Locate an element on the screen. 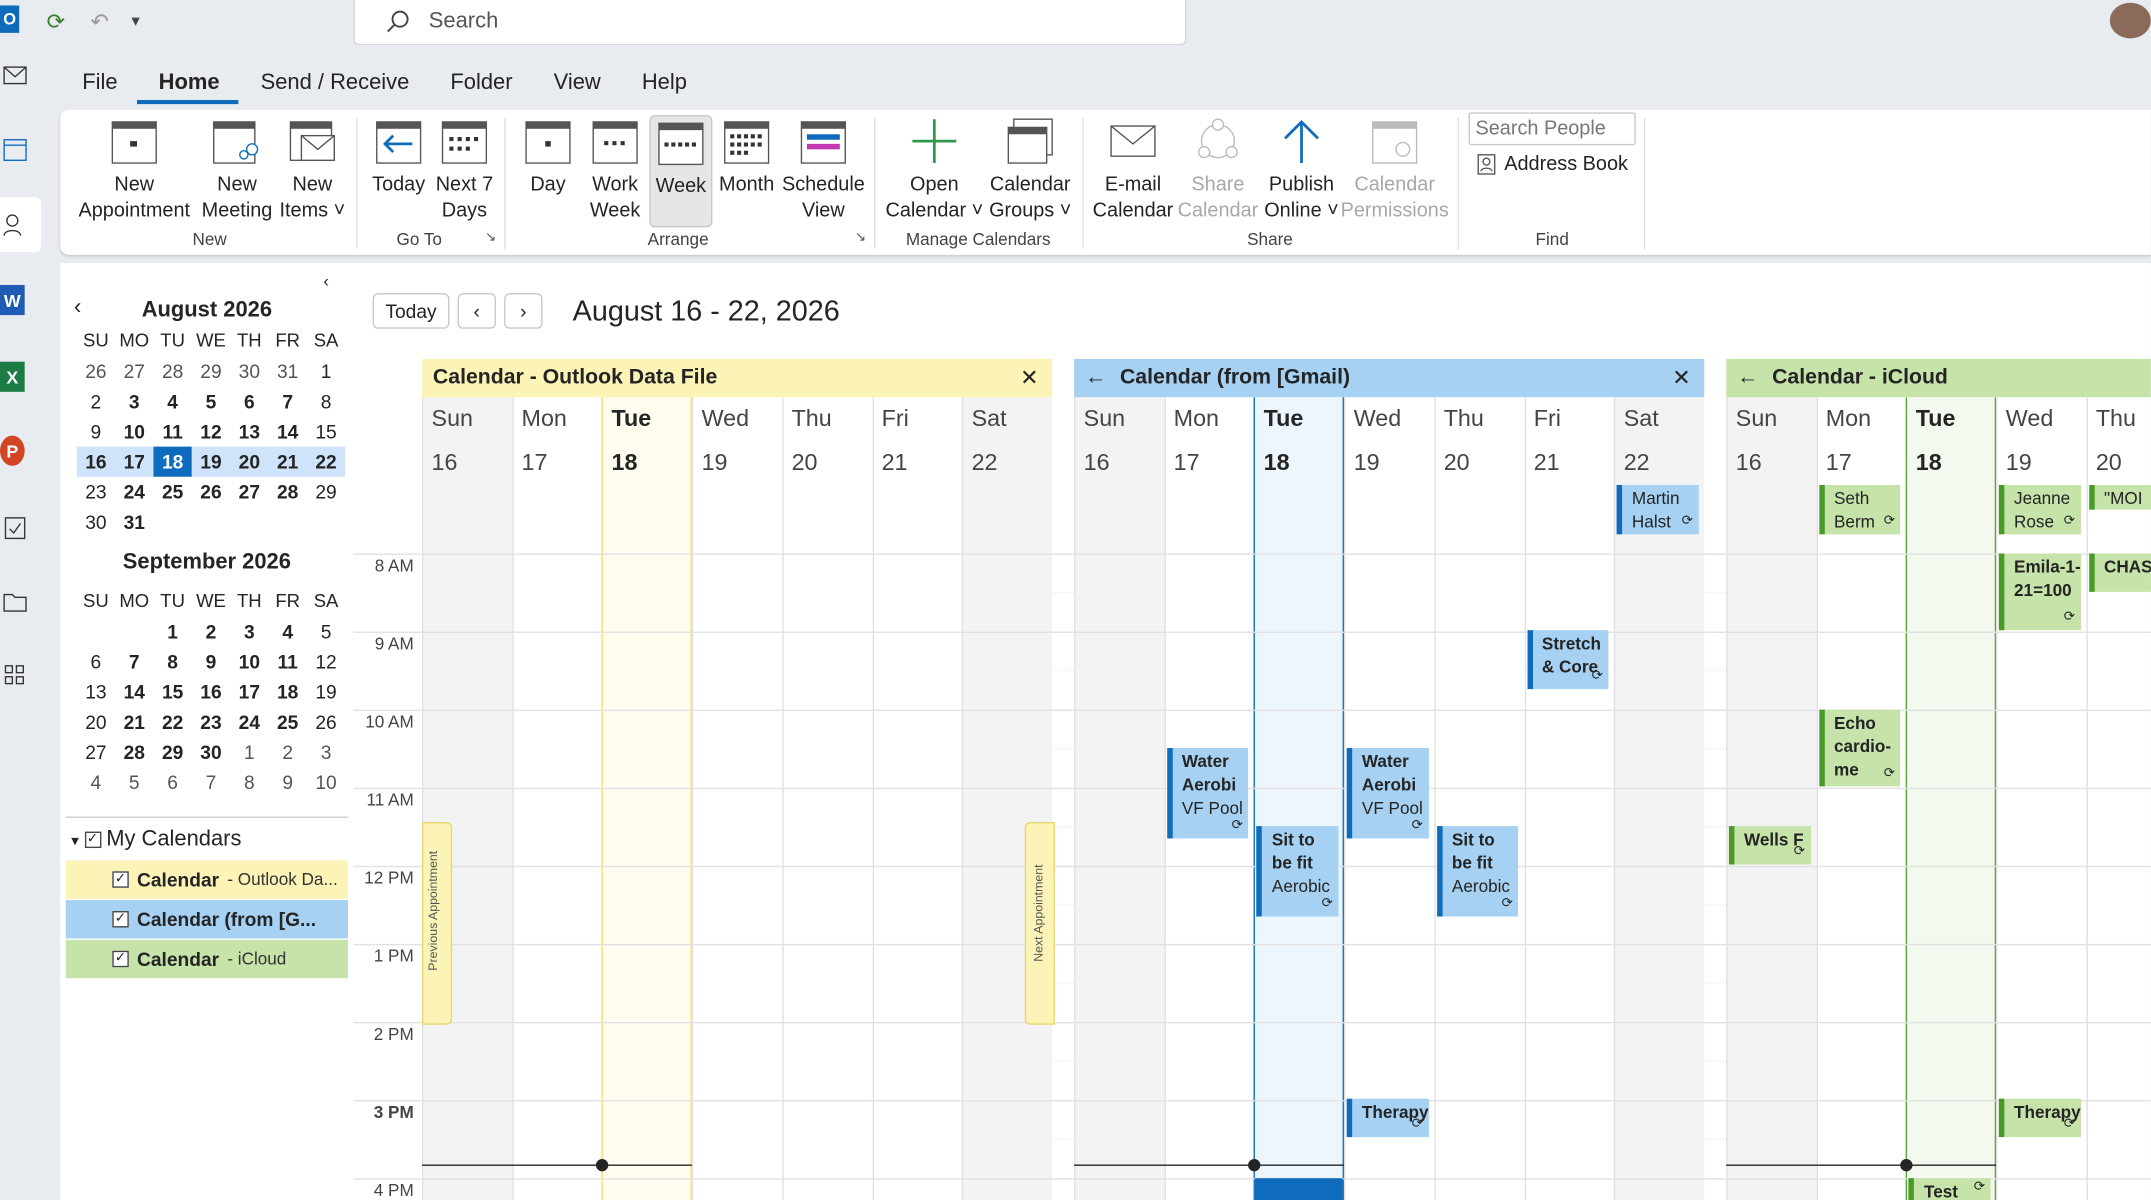  powerpoint-icon: P is located at coordinates (12, 450).